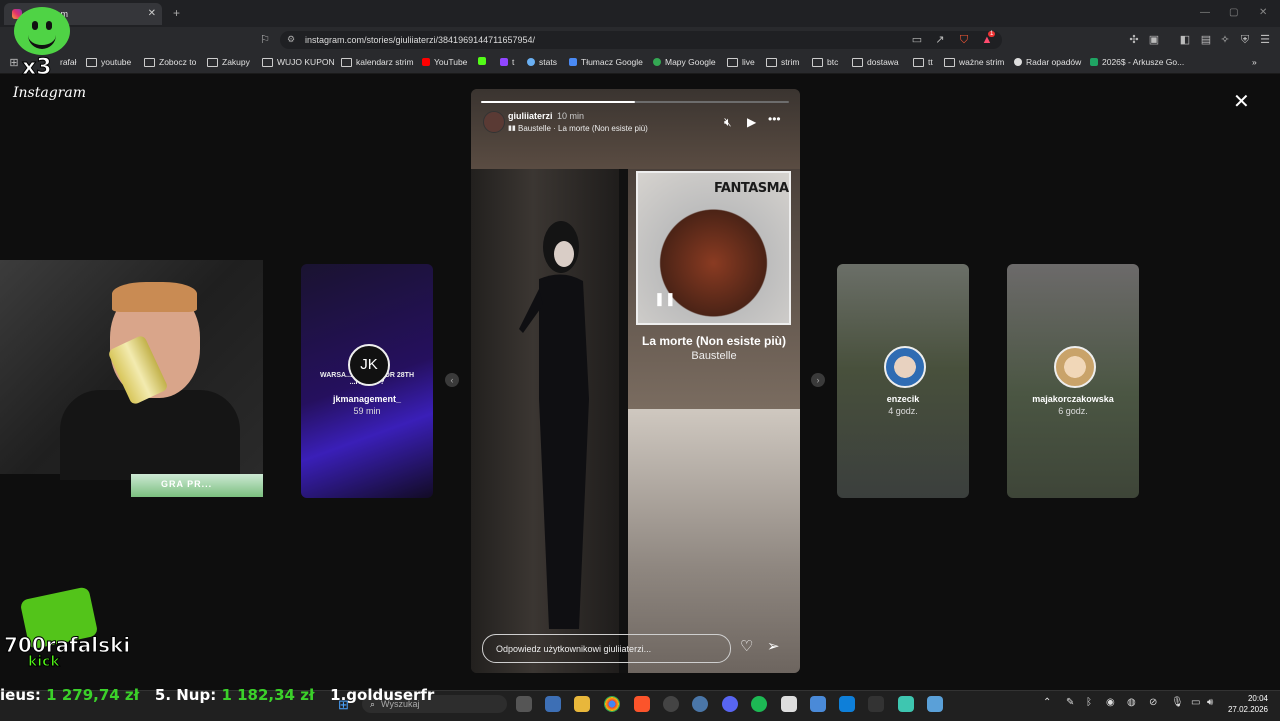  Describe the element at coordinates (176, 13) in the screenshot. I see `new-tab-button: +` at that location.